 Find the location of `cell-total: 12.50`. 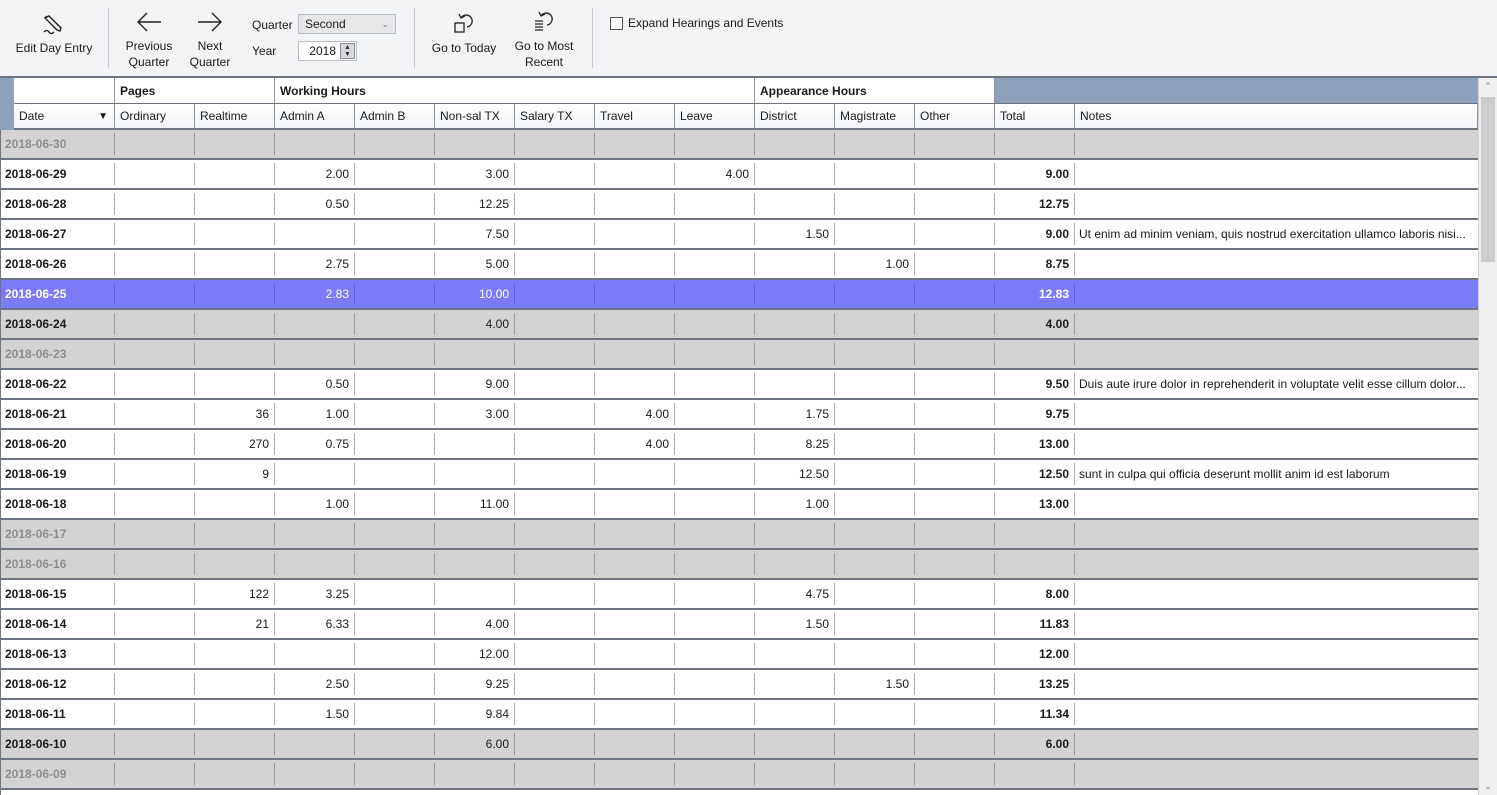

cell-total: 12.50 is located at coordinates (1035, 474).